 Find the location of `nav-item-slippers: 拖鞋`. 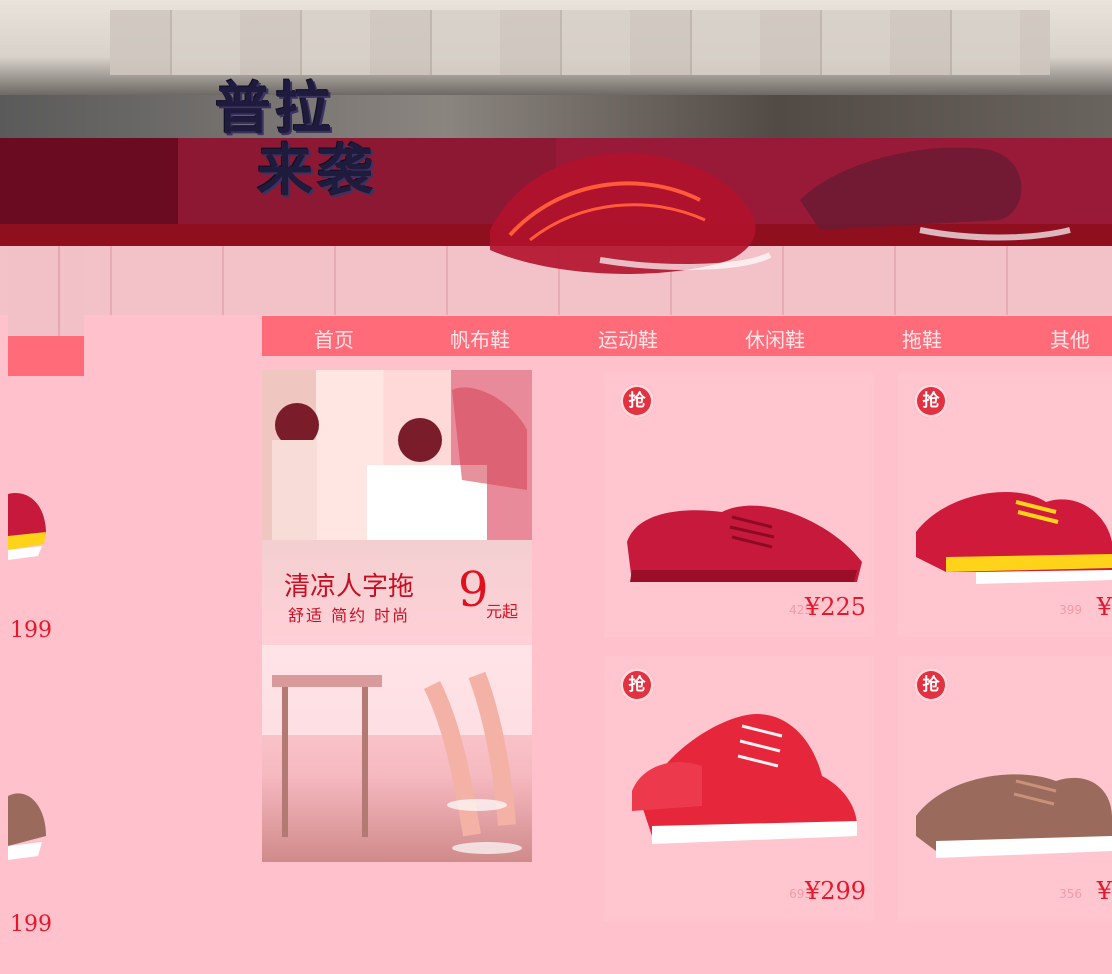

nav-item-slippers: 拖鞋 is located at coordinates (922, 338).